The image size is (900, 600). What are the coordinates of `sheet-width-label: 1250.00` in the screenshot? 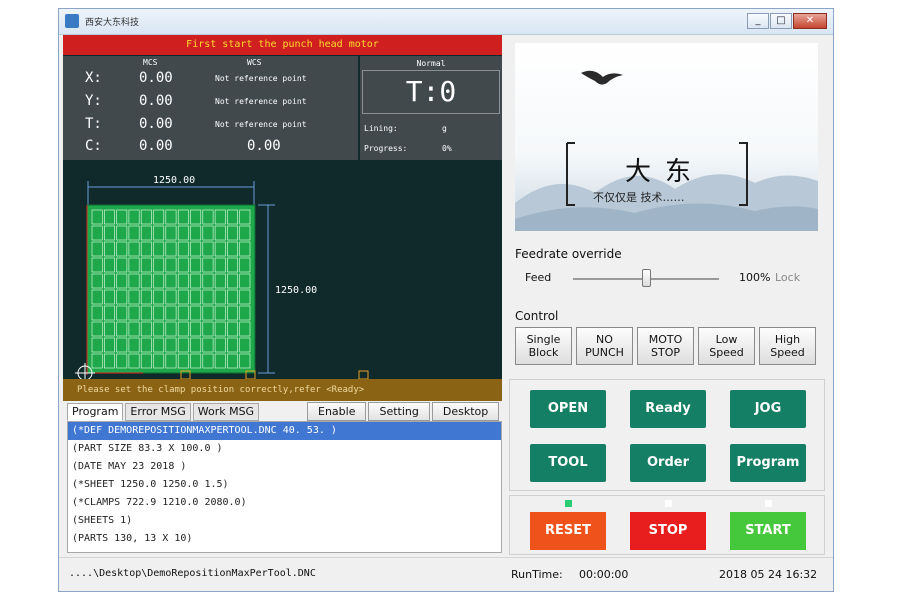 It's located at (174, 180).